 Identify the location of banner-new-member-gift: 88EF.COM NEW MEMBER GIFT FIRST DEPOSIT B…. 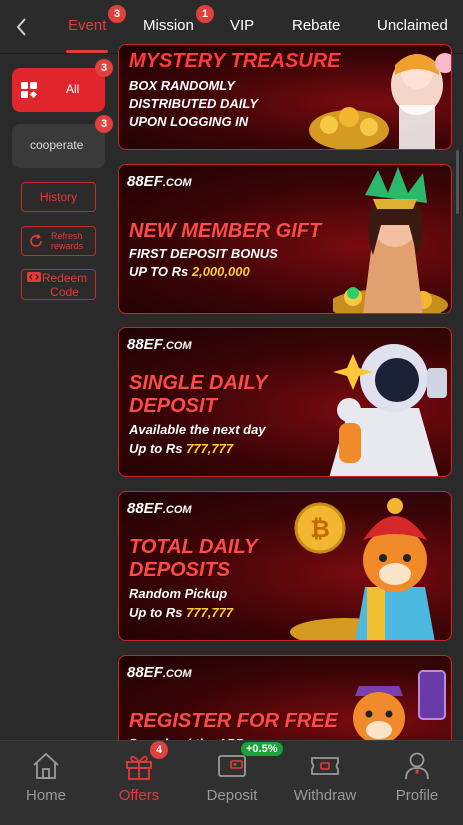
(285, 239).